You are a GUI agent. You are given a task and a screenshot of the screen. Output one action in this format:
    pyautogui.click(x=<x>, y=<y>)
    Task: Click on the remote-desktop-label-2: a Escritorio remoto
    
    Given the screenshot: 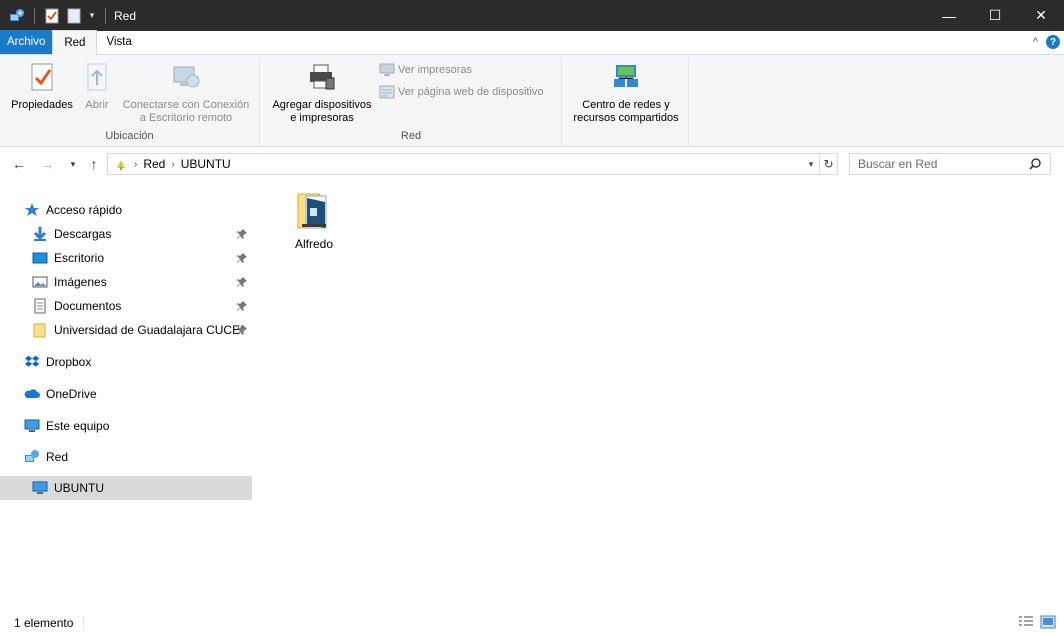 What is the action you would take?
    pyautogui.click(x=186, y=118)
    